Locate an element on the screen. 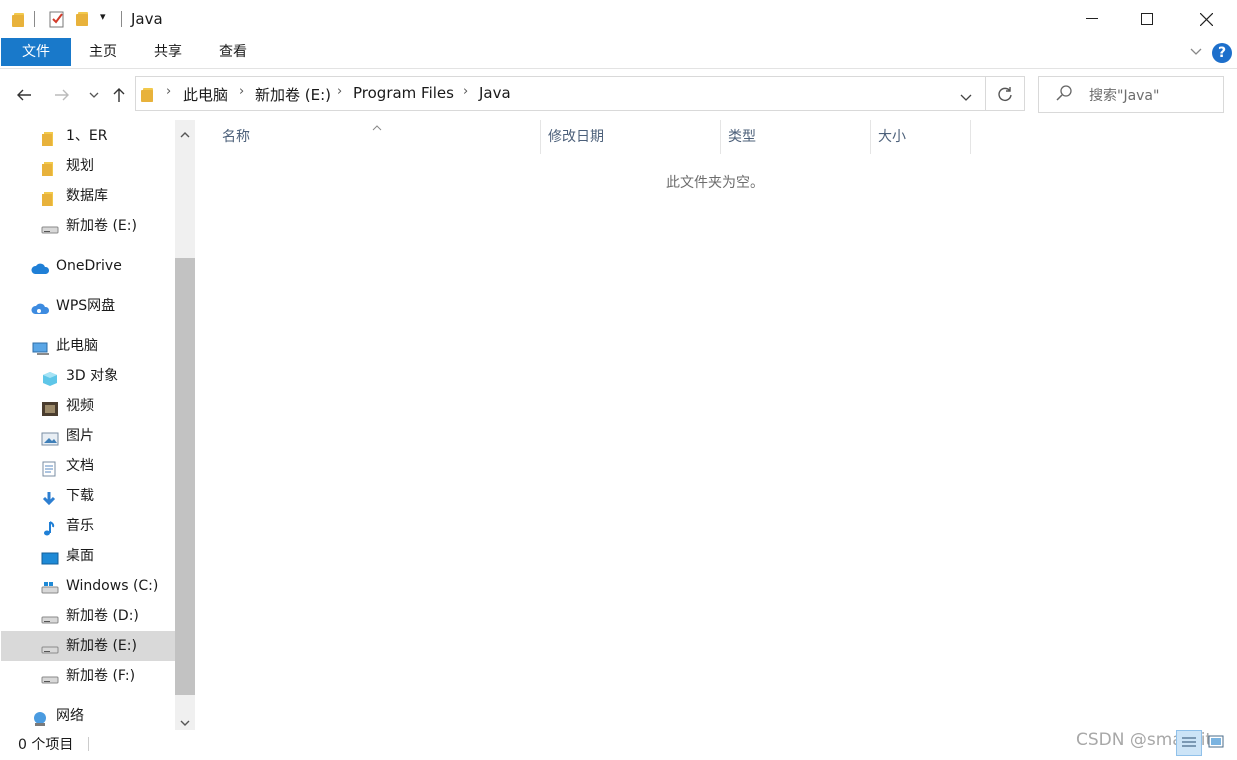  maximize-button is located at coordinates (1147, 19).